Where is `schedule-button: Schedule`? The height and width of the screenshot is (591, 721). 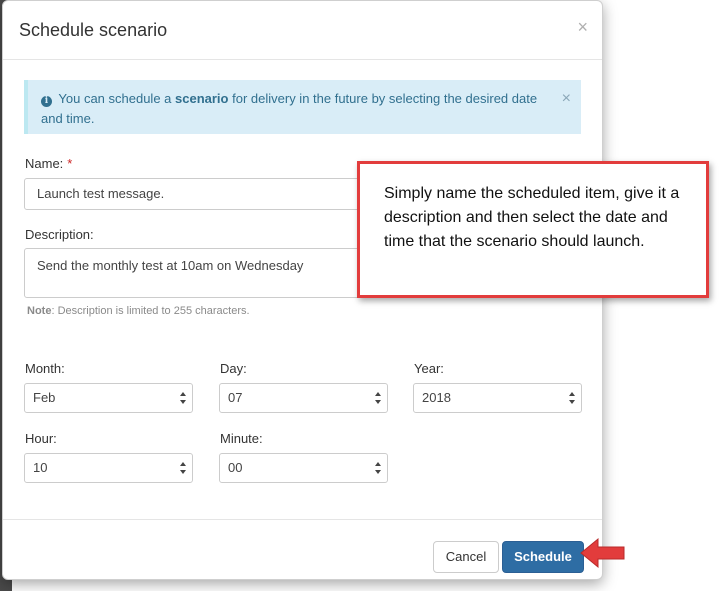
schedule-button: Schedule is located at coordinates (543, 557).